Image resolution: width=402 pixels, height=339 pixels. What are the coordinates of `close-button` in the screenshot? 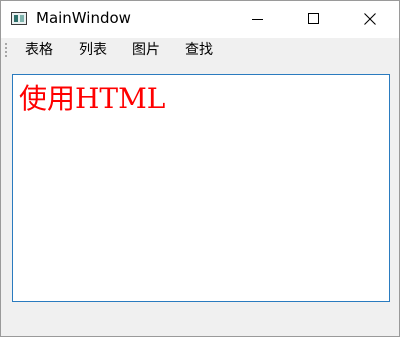 It's located at (369, 19).